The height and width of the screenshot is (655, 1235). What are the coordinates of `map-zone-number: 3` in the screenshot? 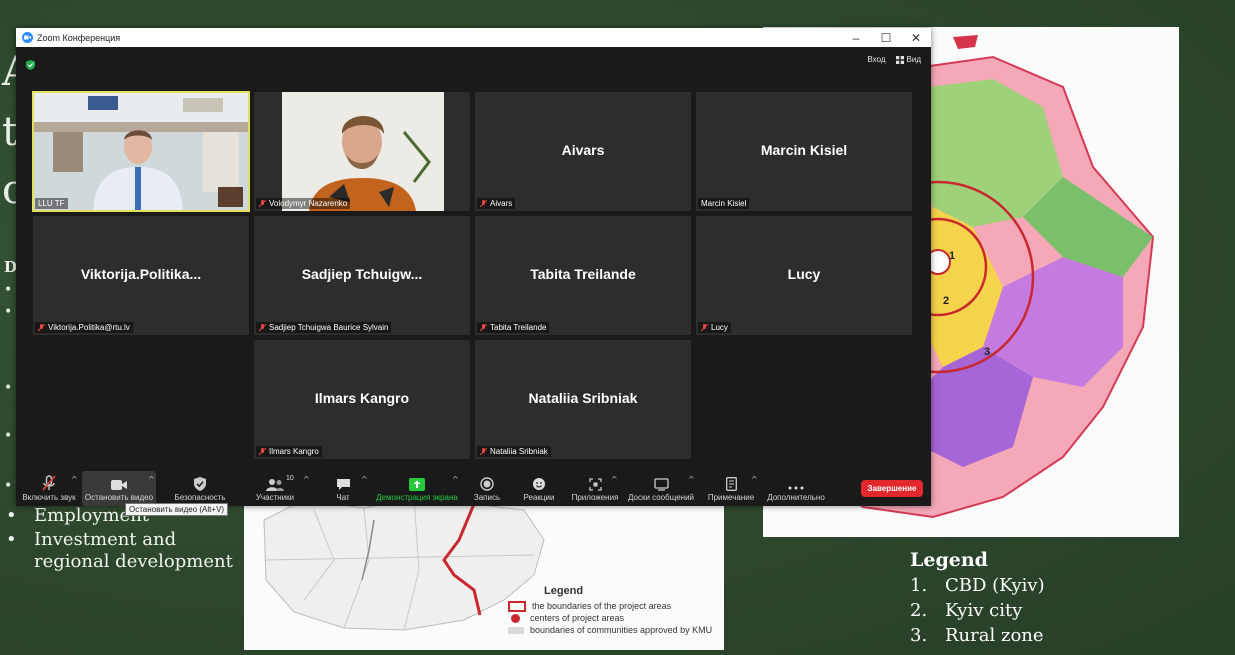 It's located at (987, 352).